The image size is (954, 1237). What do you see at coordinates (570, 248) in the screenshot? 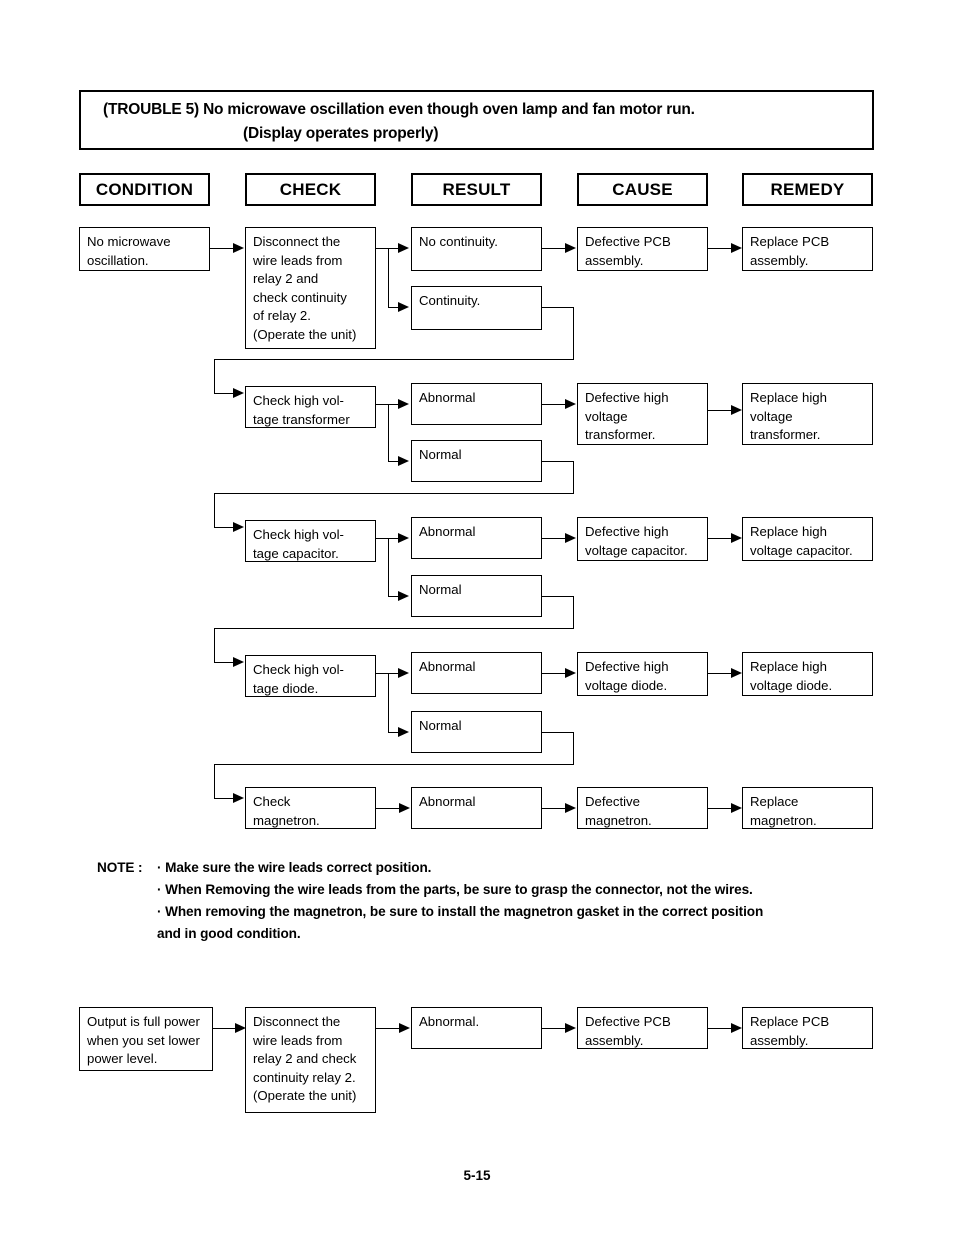
I see `arrow-result-to-cause-row1` at bounding box center [570, 248].